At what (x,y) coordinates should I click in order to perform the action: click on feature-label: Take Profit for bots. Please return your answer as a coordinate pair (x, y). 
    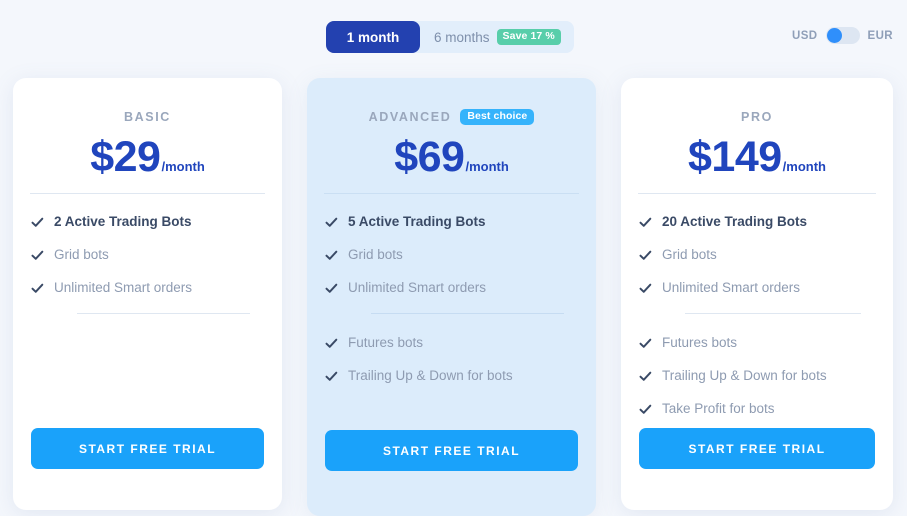
    Looking at the image, I should click on (718, 408).